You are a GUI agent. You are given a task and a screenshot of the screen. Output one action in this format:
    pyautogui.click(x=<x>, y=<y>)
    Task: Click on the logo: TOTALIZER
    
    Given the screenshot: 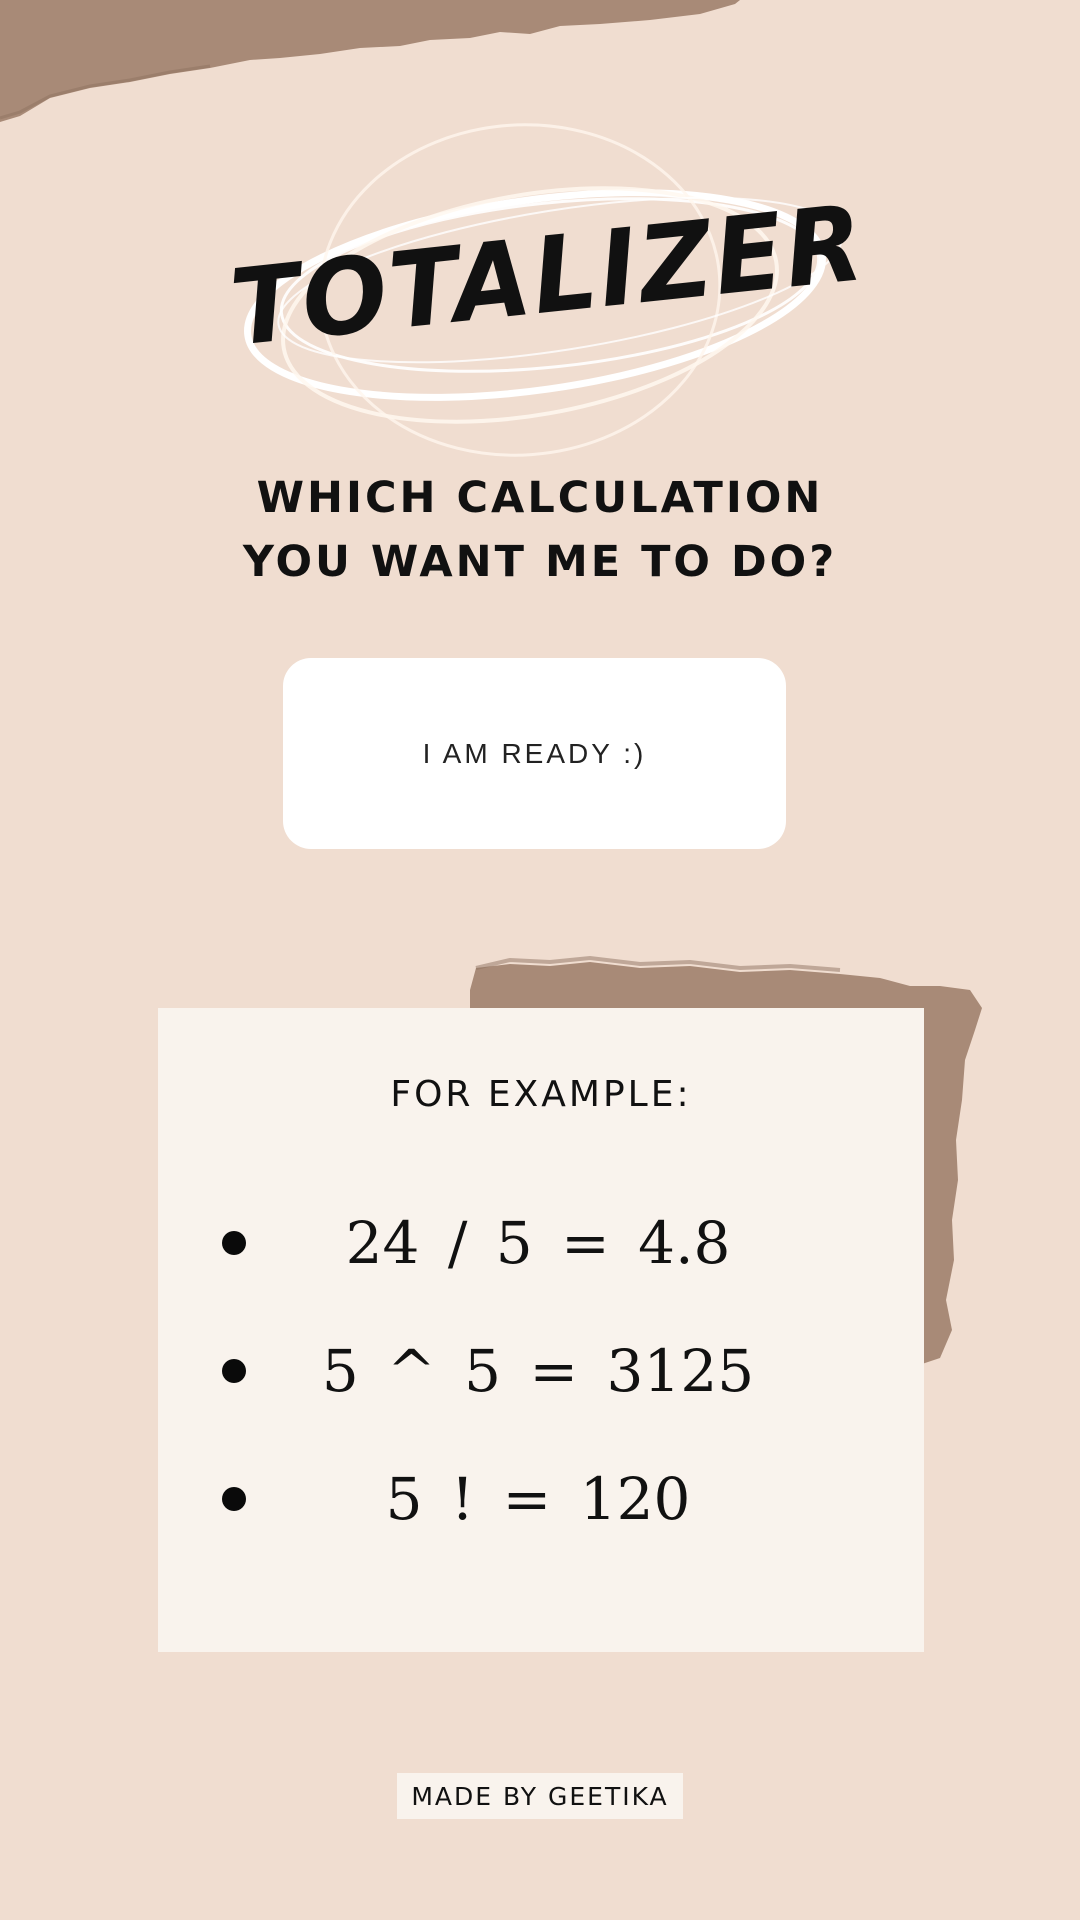 What is the action you would take?
    pyautogui.click(x=548, y=295)
    